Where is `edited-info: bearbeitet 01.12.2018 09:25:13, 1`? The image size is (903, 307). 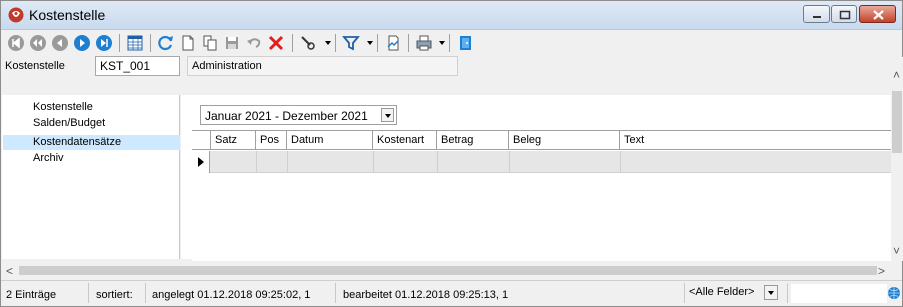
edited-info: bearbeitet 01.12.2018 09:25:13, 1 is located at coordinates (426, 295).